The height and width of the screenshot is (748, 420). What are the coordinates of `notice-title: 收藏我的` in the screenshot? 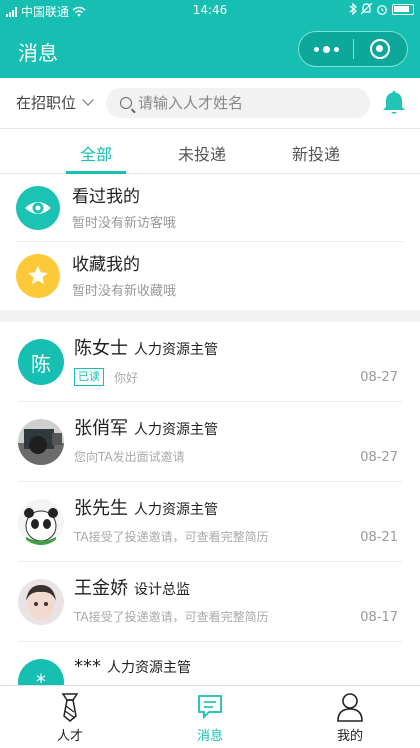 It's located at (106, 265).